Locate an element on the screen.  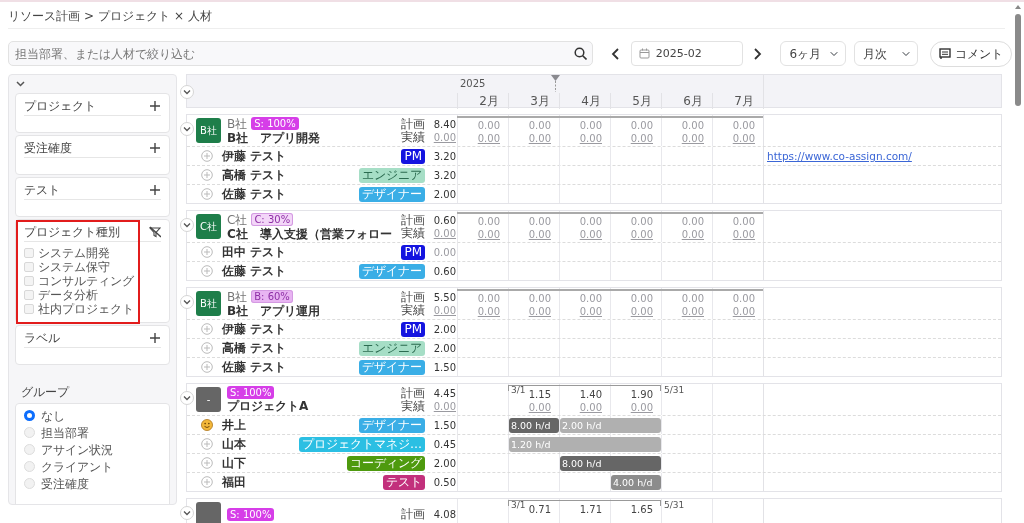
breadcrumb-link: リソース計画 is located at coordinates (44, 17).